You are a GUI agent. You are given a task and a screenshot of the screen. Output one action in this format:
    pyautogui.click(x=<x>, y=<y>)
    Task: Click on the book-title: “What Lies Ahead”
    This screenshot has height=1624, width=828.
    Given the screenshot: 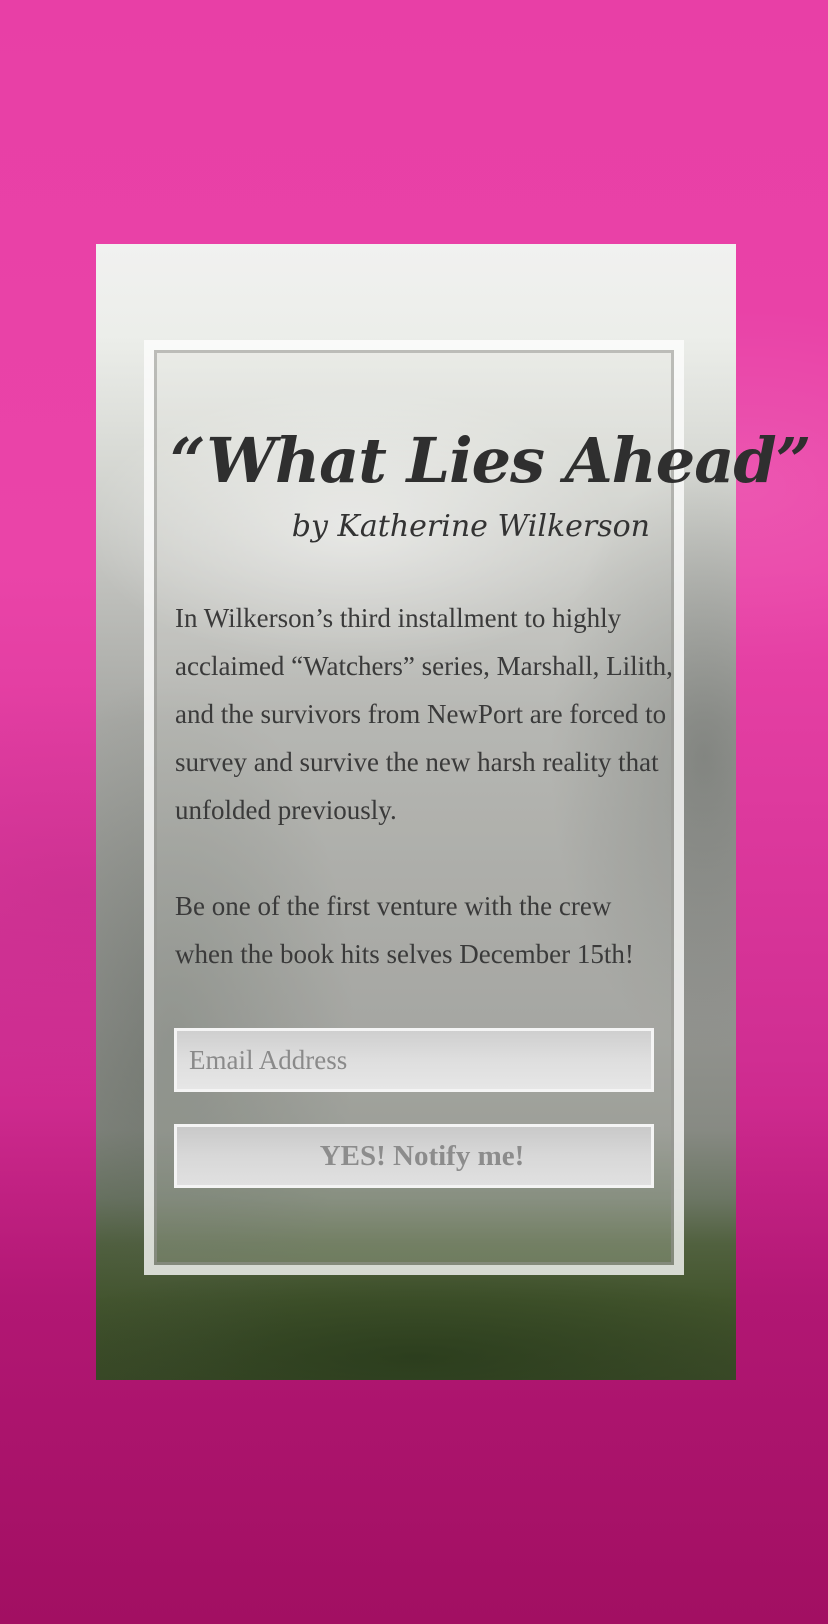 What is the action you would take?
    pyautogui.click(x=490, y=460)
    